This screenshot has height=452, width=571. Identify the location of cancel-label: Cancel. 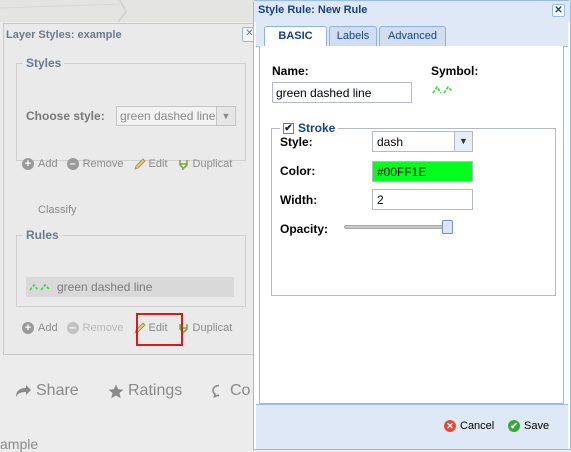
(477, 426).